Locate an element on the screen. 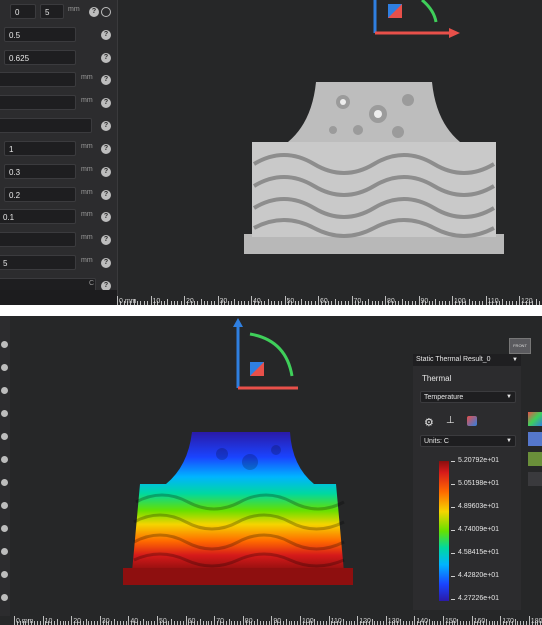  sidebar-footer is located at coordinates (58, 297).